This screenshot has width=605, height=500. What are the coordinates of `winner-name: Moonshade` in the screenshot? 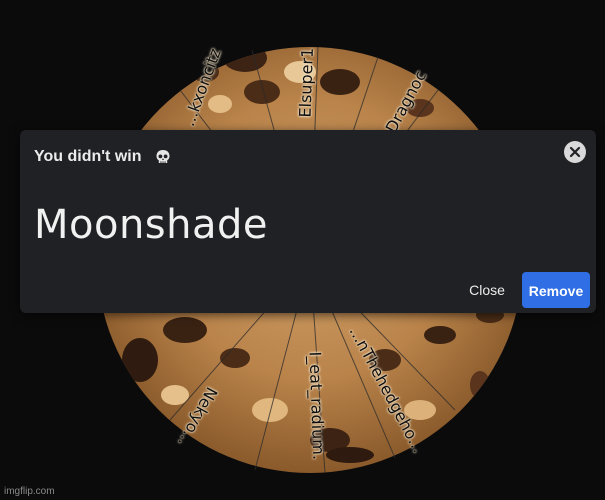 It's located at (151, 225).